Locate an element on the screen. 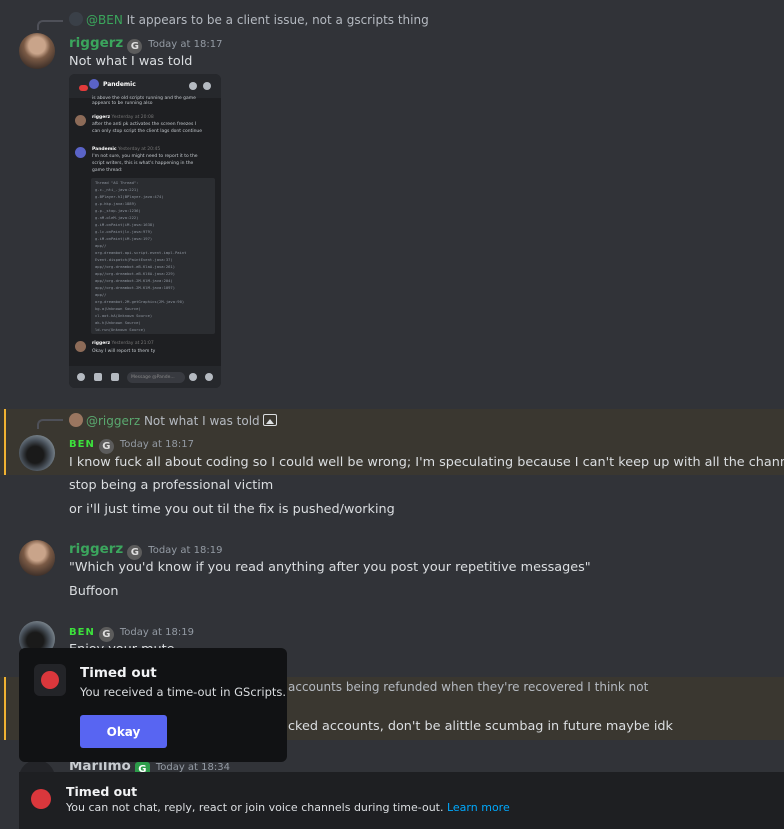 The image size is (784, 829). message-header: riggerz G Today at 18:17 is located at coordinates (145, 44).